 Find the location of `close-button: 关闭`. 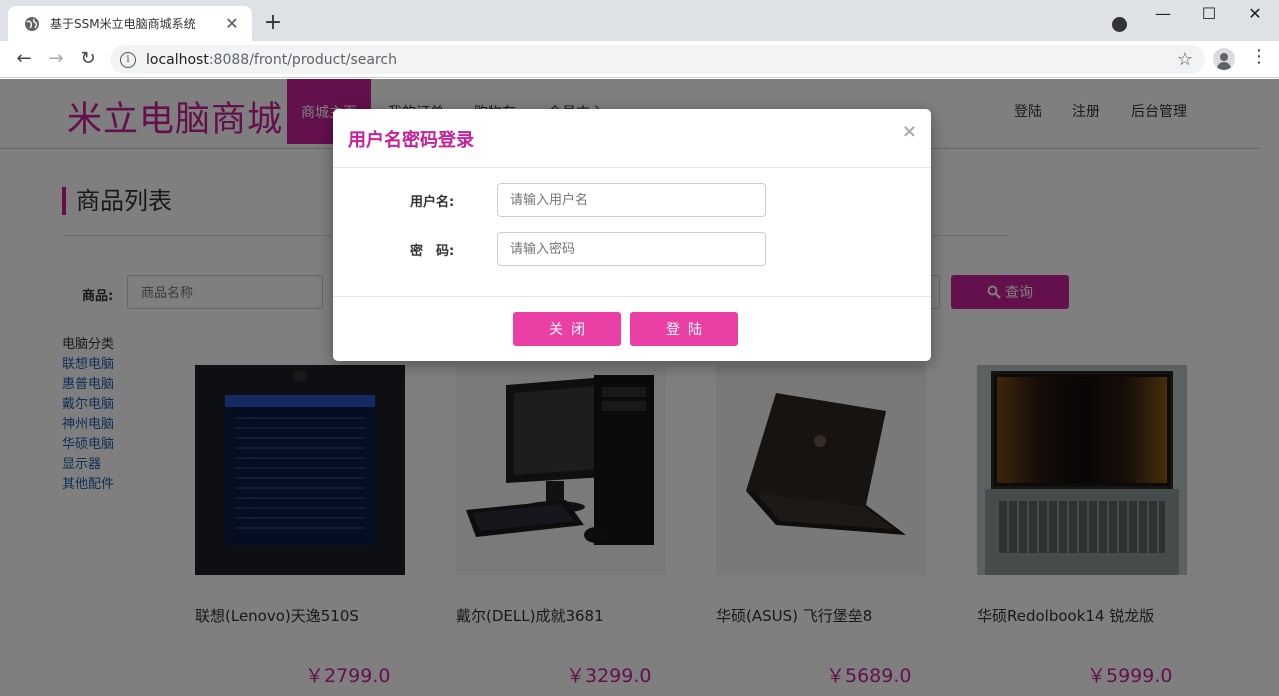

close-button: 关闭 is located at coordinates (567, 329).